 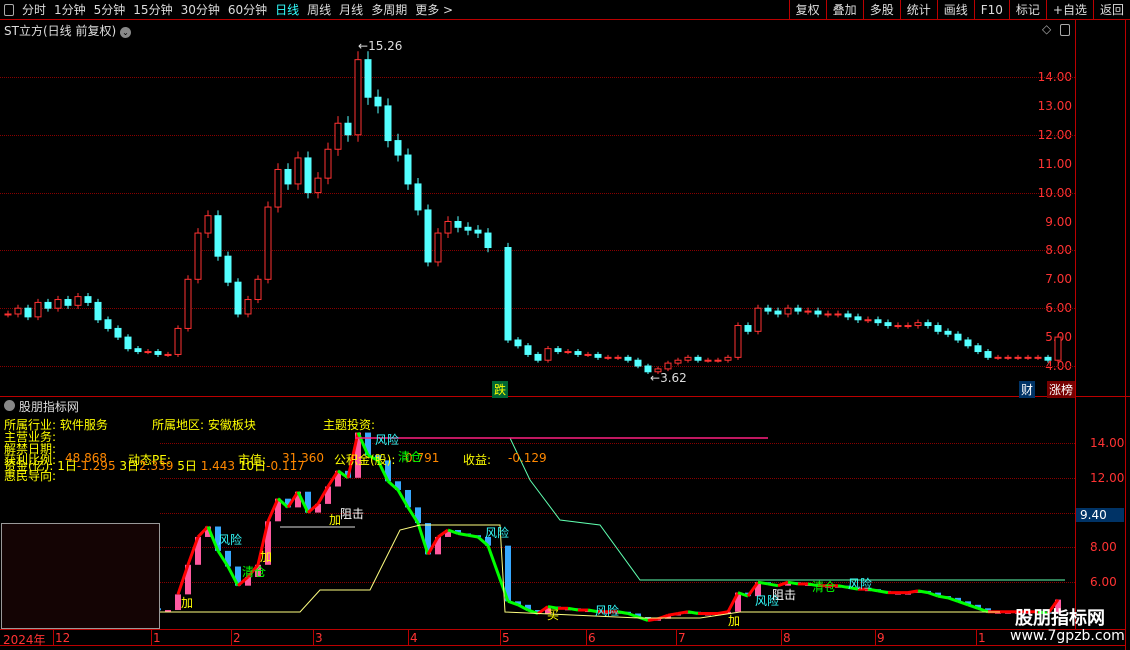 What do you see at coordinates (24, 640) in the screenshot?
I see `time-tick: 2024年` at bounding box center [24, 640].